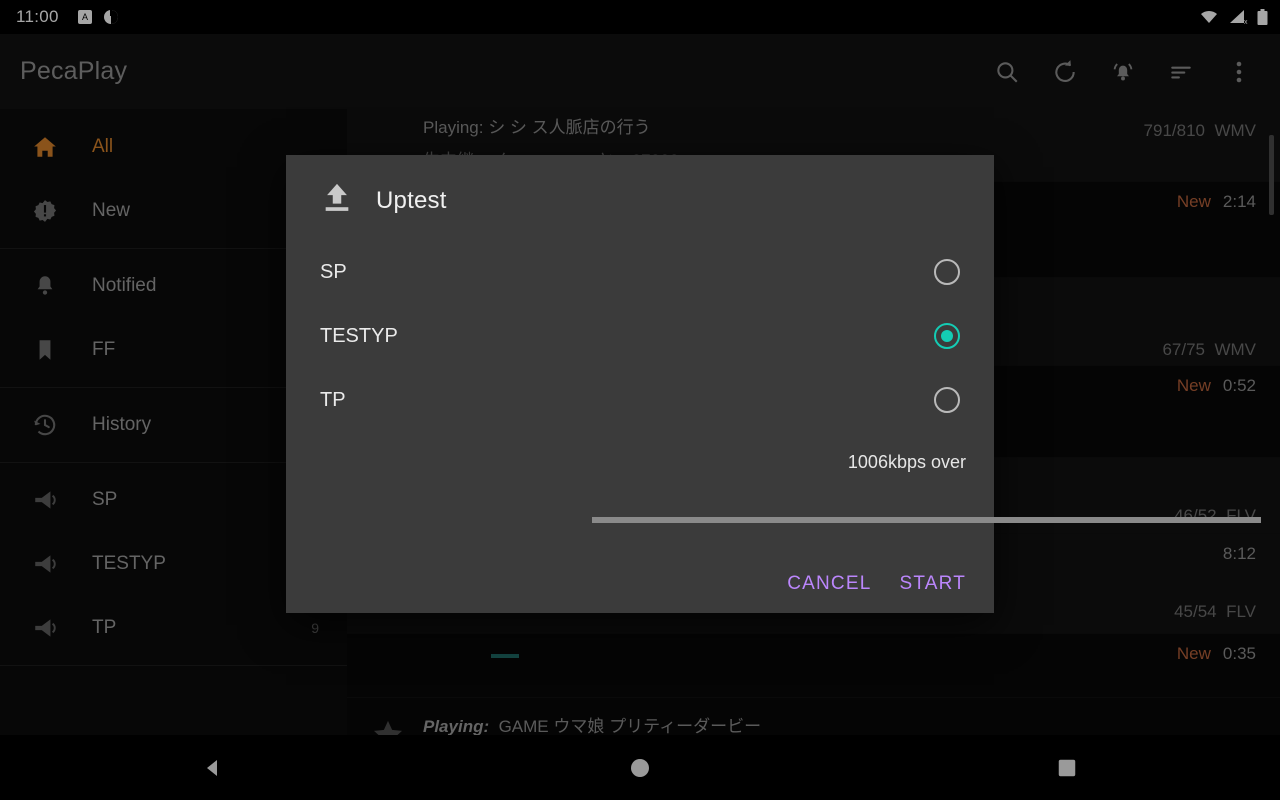 The height and width of the screenshot is (800, 1280). I want to click on recents-button, so click(1067, 768).